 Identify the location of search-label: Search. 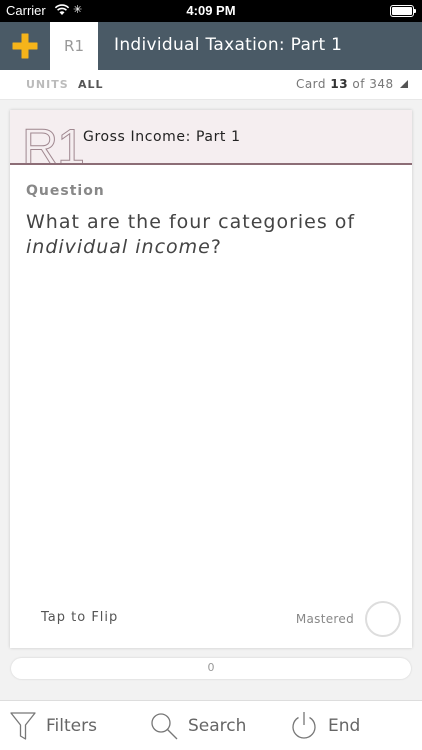
(217, 726).